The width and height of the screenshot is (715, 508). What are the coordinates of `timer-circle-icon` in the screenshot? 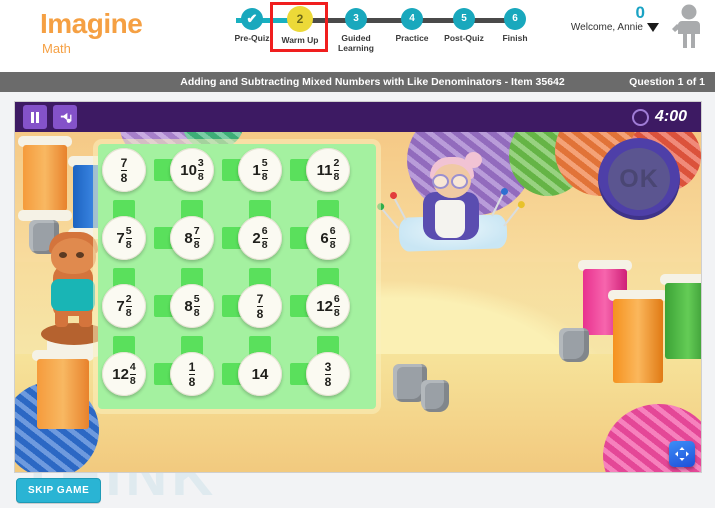 It's located at (640, 117).